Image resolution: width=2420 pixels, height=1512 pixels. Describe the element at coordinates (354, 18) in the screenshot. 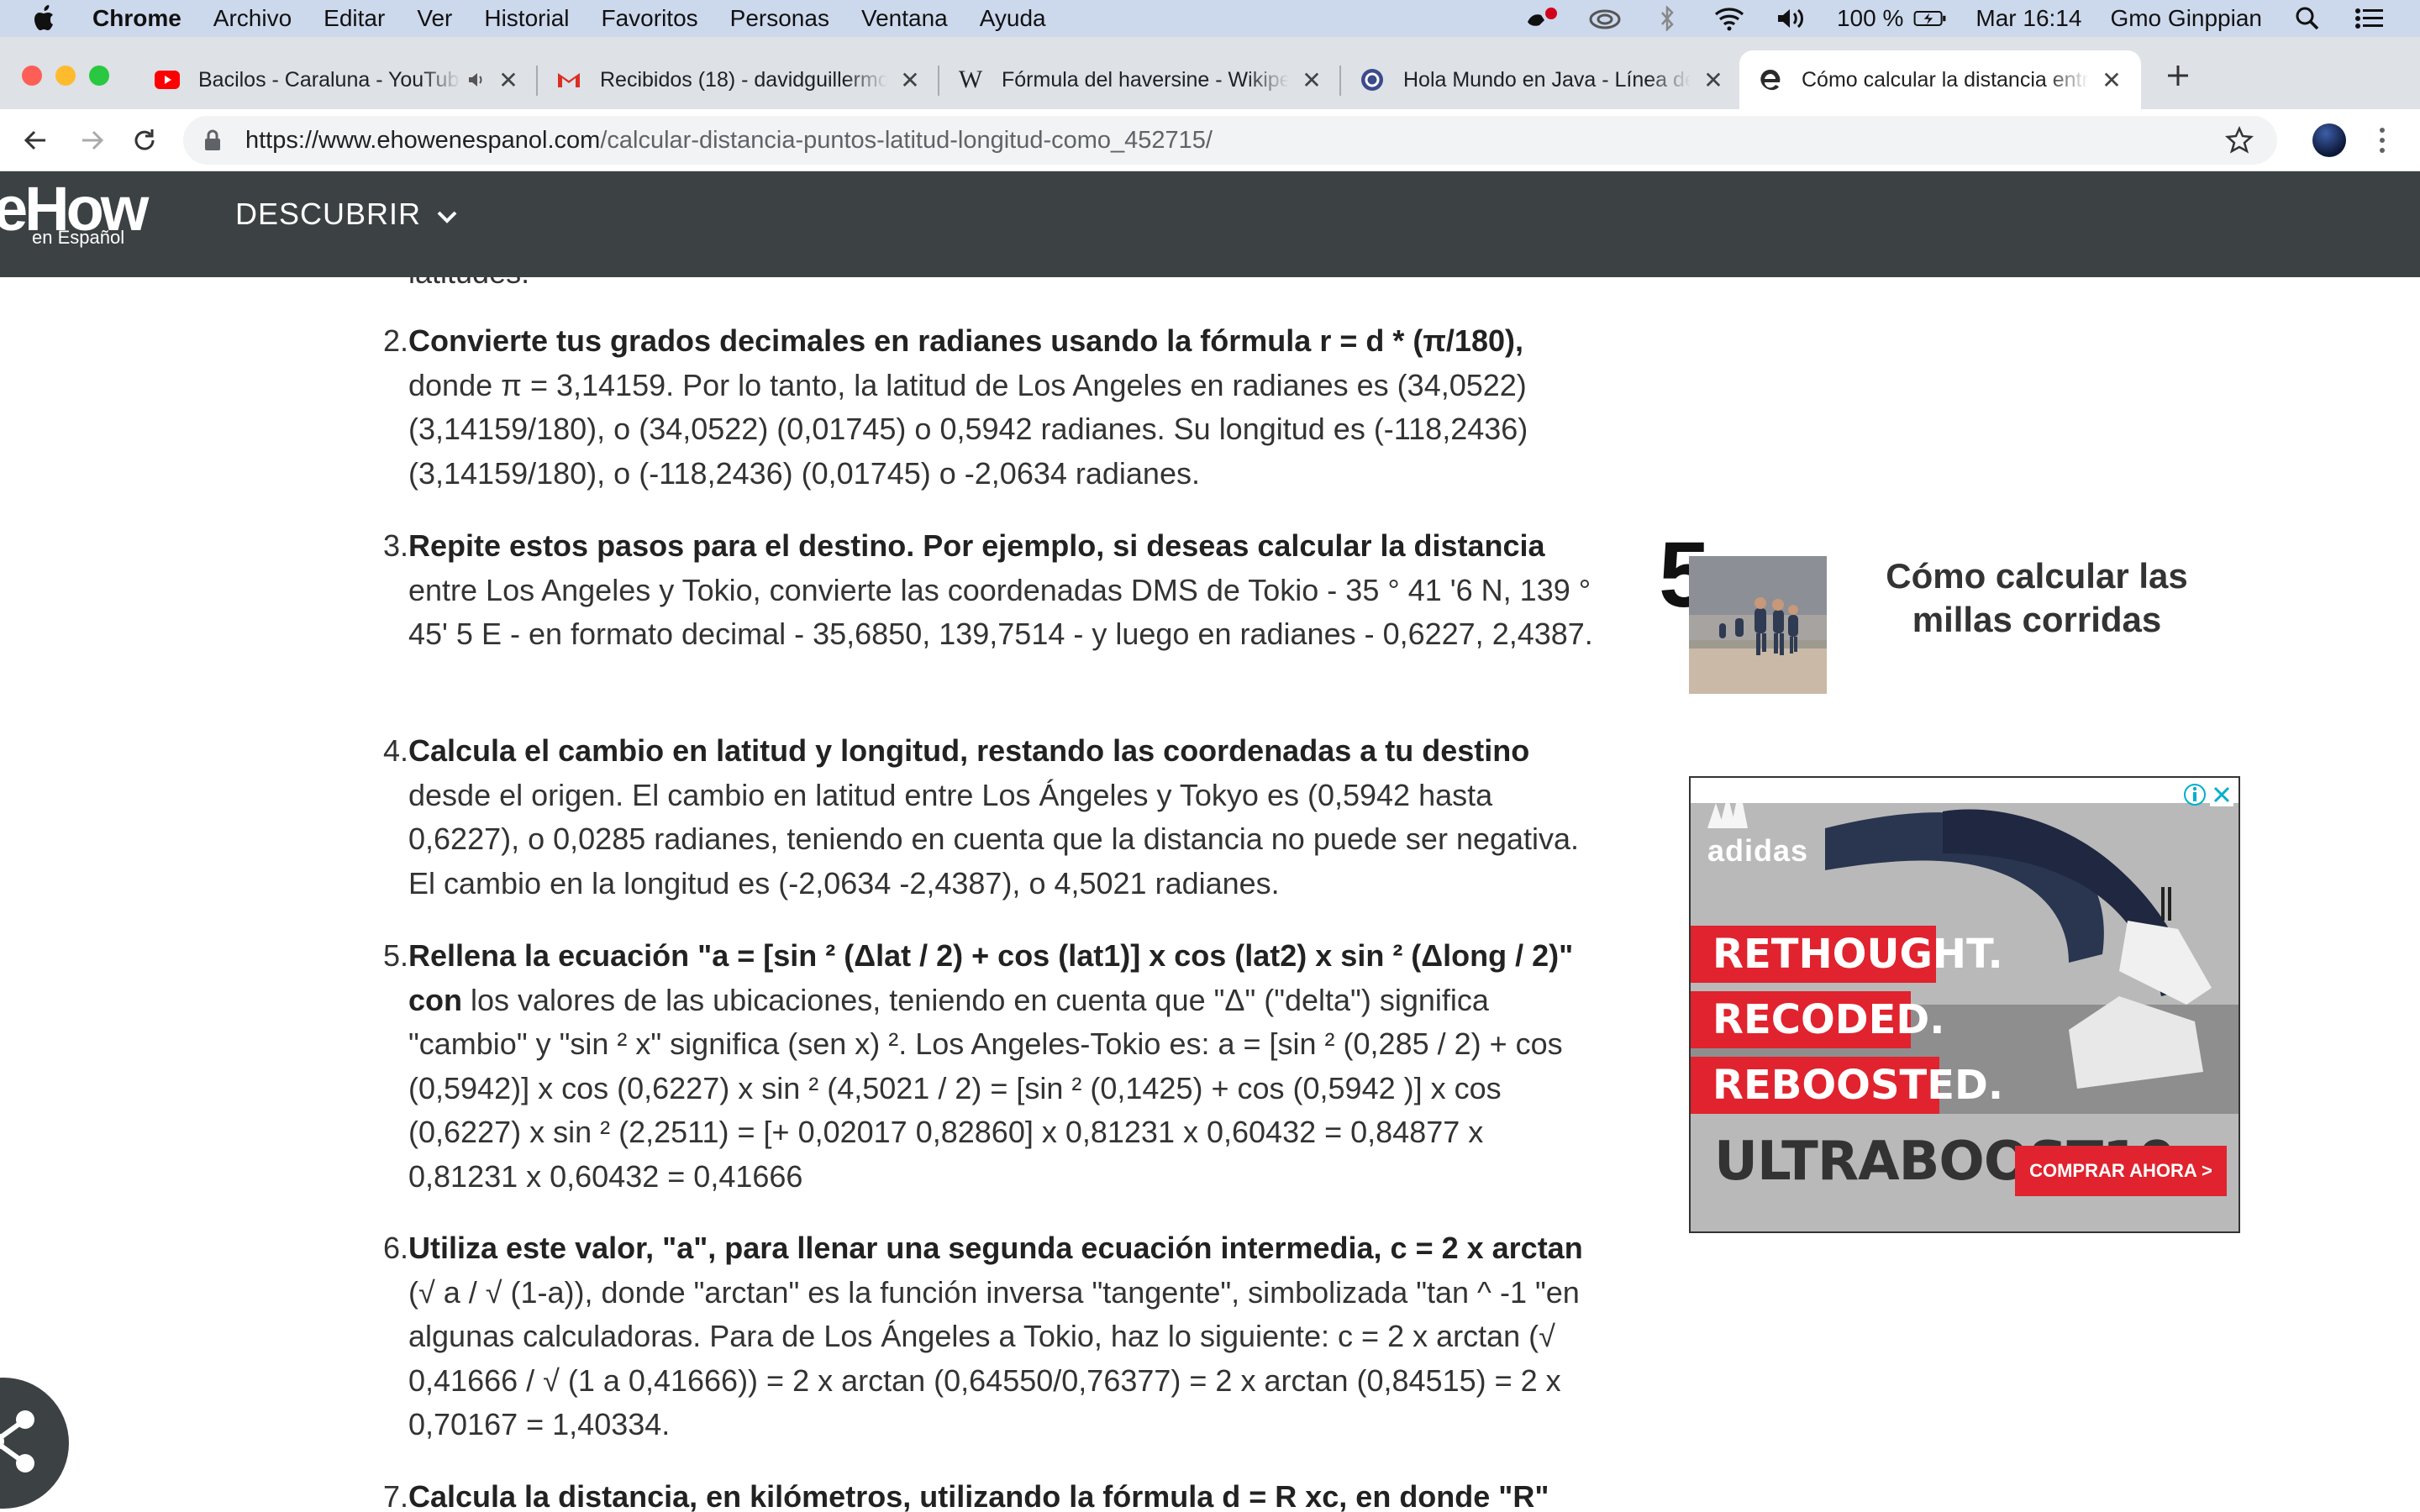

I see `menu-editar: Editar` at that location.